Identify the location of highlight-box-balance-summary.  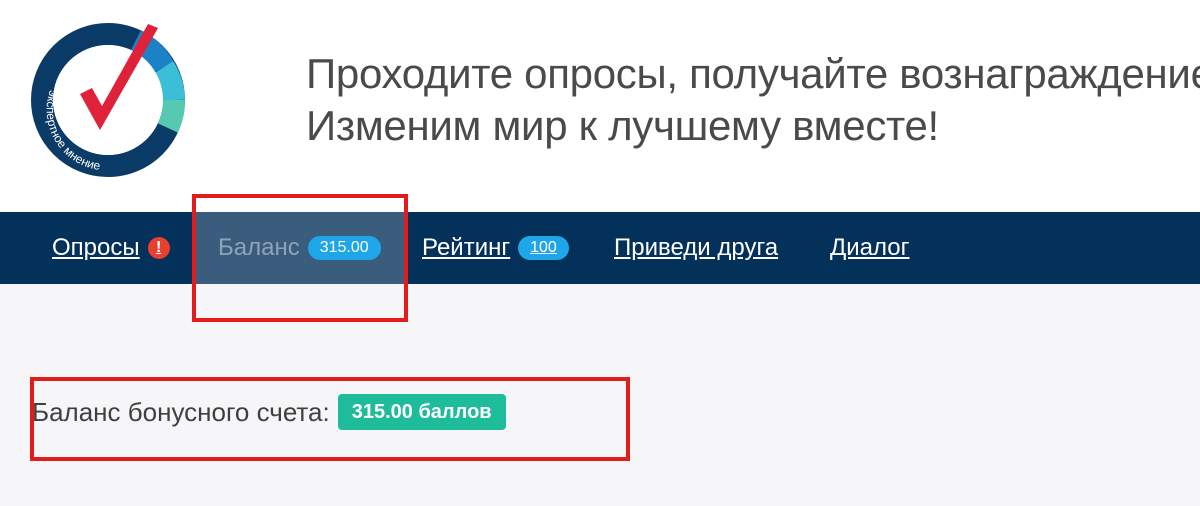
(330, 419).